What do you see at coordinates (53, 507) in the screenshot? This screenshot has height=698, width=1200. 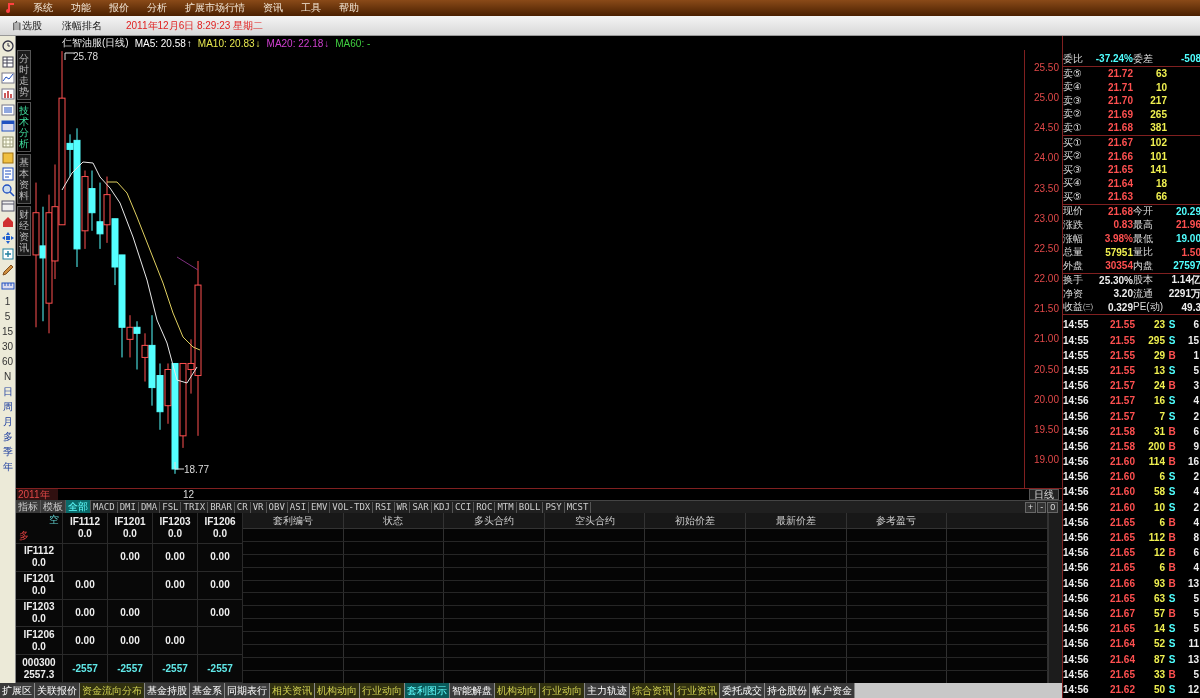 I see `indicator-tab: 模板` at bounding box center [53, 507].